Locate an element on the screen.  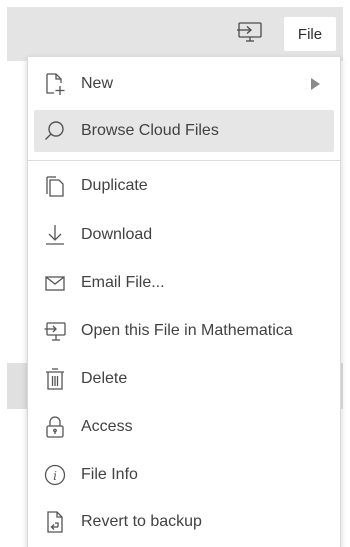
top-toolbar: File is located at coordinates (175, 34).